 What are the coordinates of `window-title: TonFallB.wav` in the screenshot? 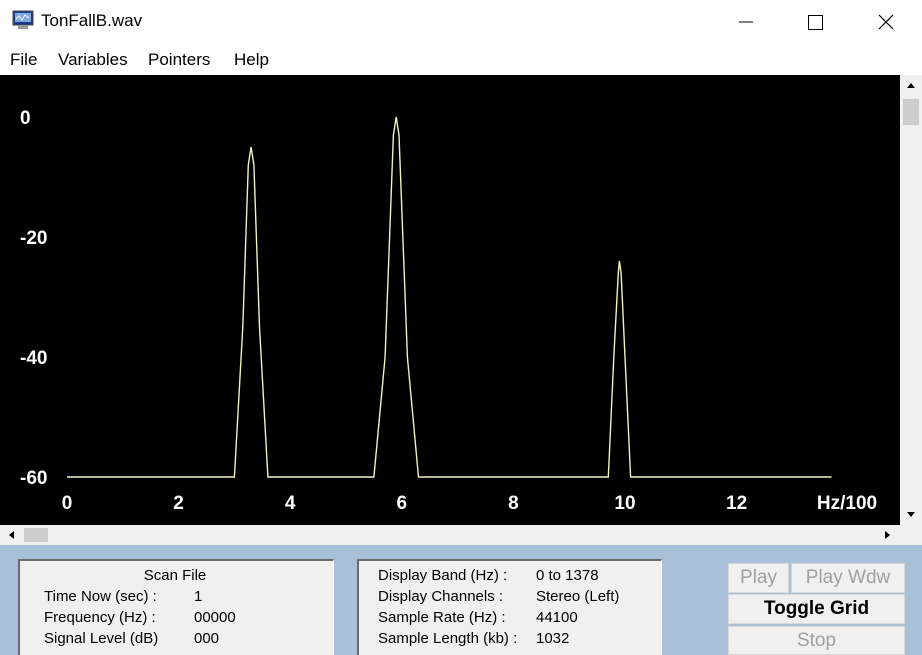 It's located at (92, 20).